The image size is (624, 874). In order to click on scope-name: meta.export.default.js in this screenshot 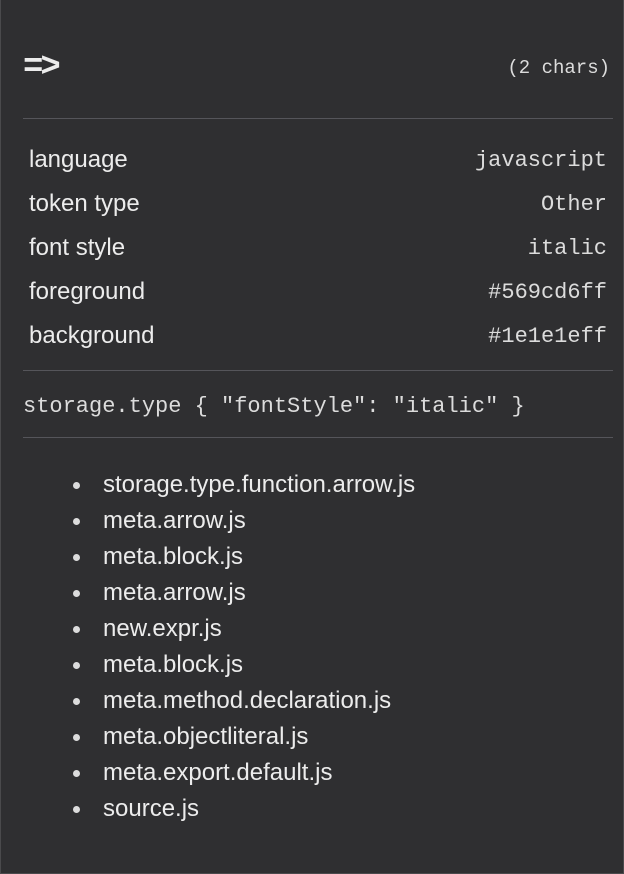, I will do `click(218, 772)`.